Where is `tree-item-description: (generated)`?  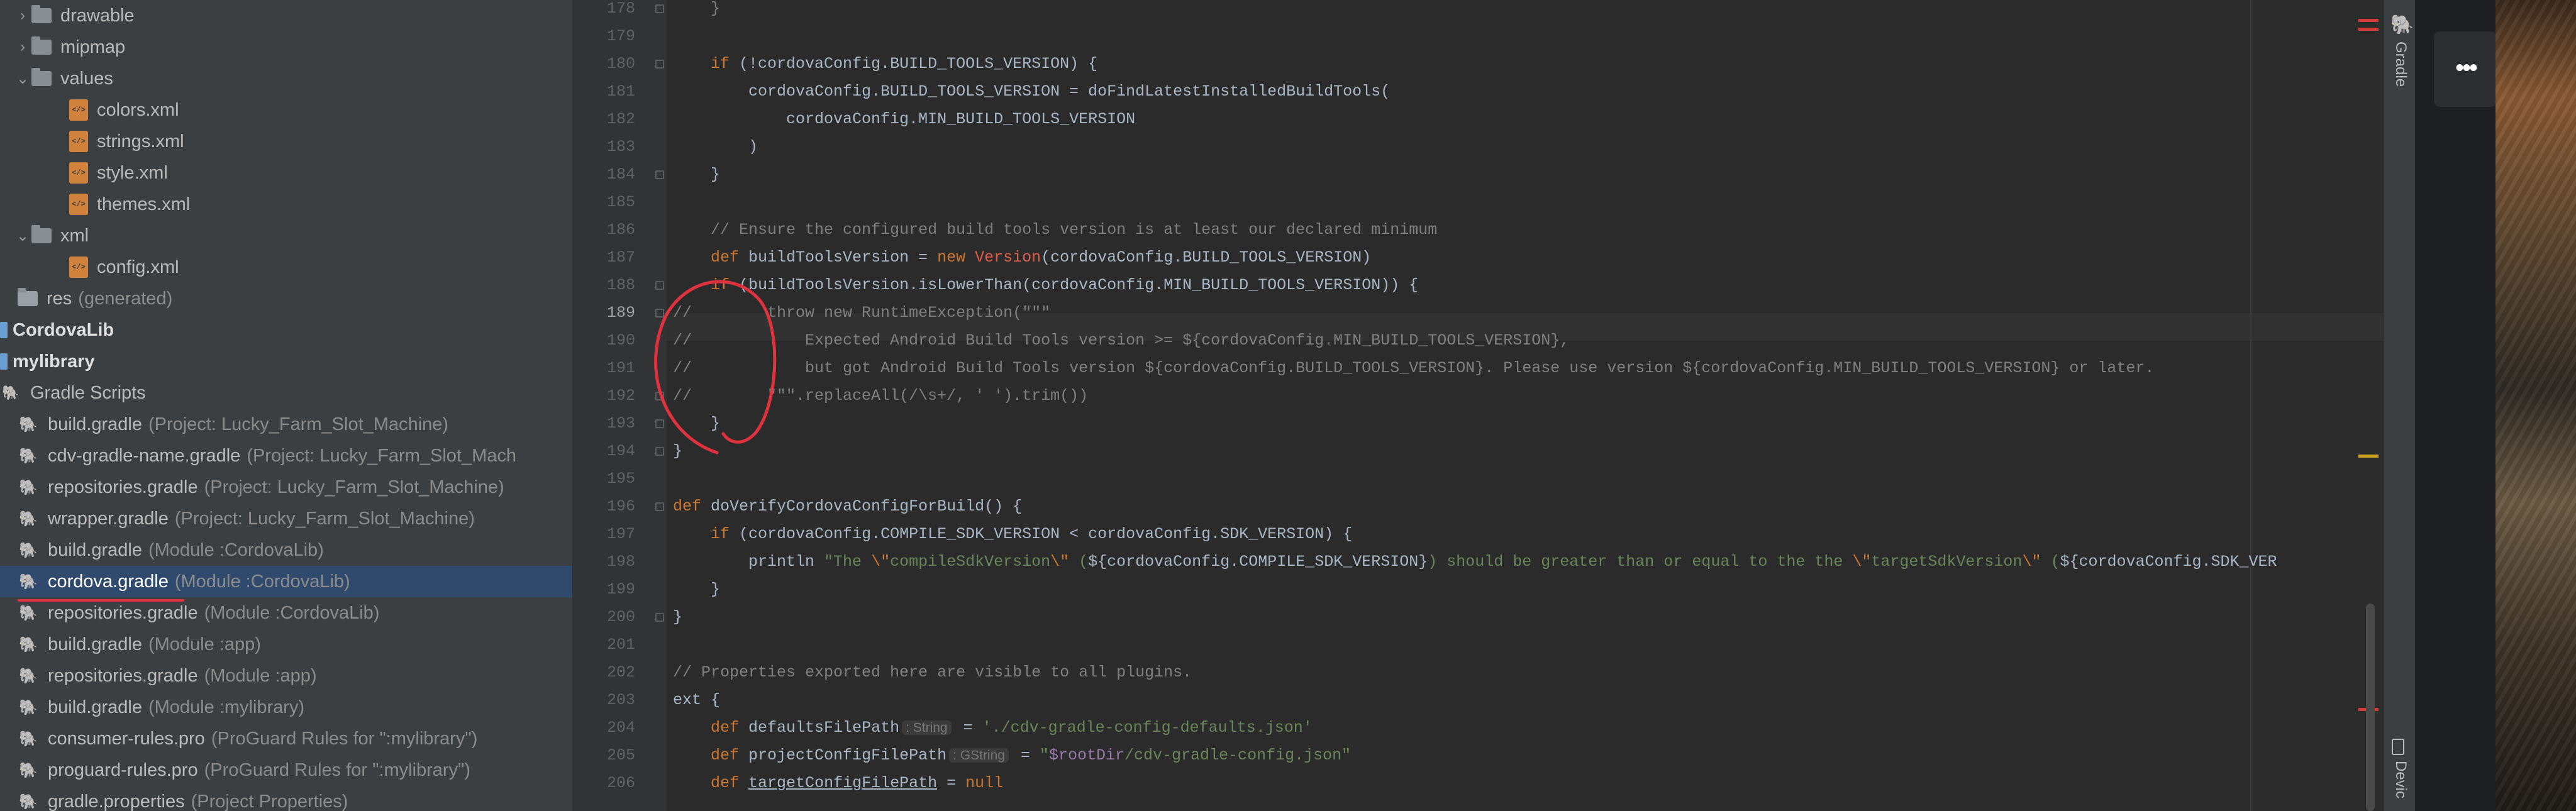 tree-item-description: (generated) is located at coordinates (125, 298).